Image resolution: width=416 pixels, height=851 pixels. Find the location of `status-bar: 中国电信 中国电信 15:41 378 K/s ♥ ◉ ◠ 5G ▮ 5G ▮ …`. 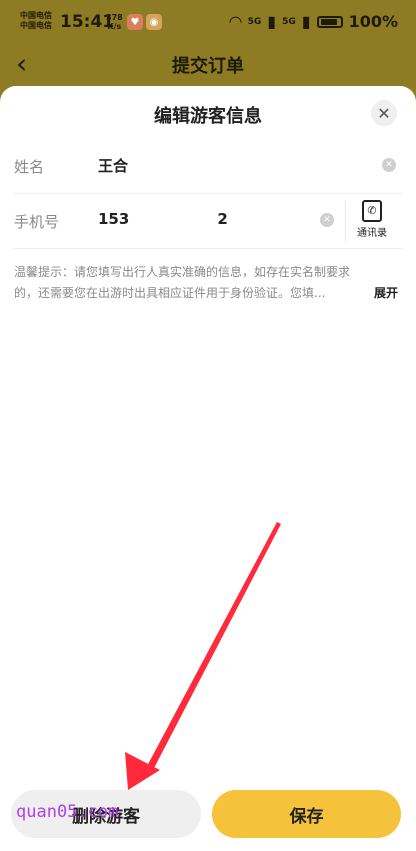

status-bar: 中国电信 中国电信 15:41 378 K/s ♥ ◉ ◠ 5G ▮ 5G ▮ … is located at coordinates (208, 22).